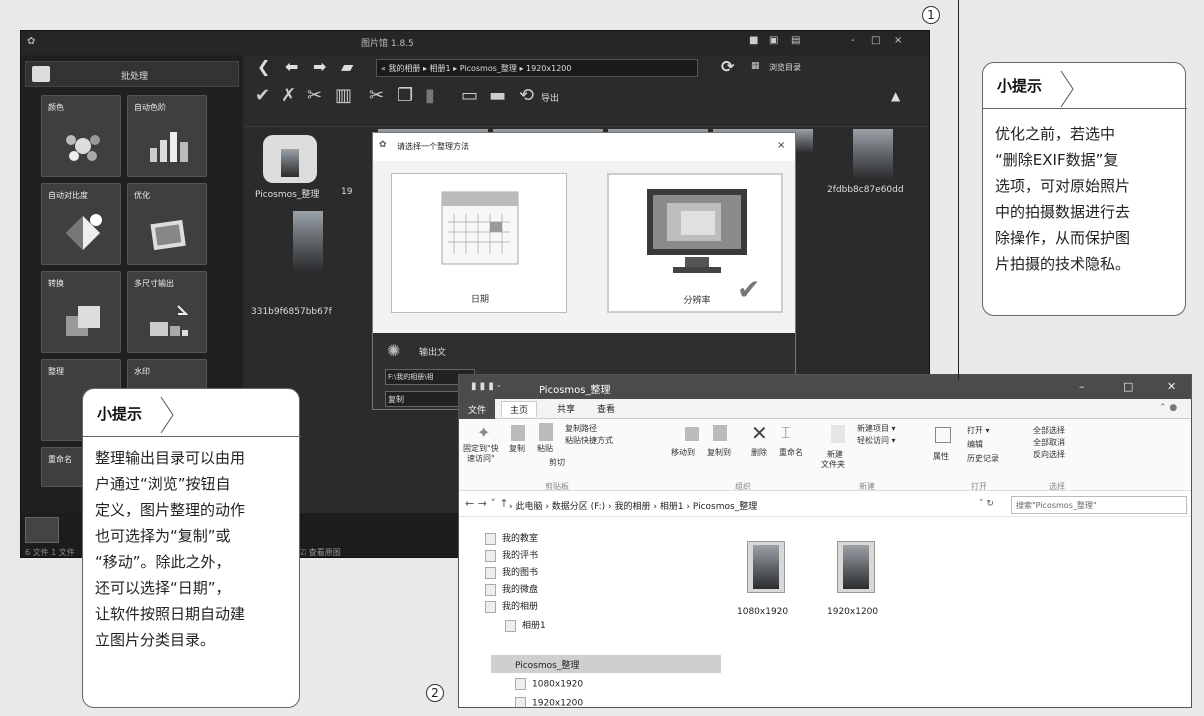  Describe the element at coordinates (853, 40) in the screenshot. I see `minimize-button: -` at that location.